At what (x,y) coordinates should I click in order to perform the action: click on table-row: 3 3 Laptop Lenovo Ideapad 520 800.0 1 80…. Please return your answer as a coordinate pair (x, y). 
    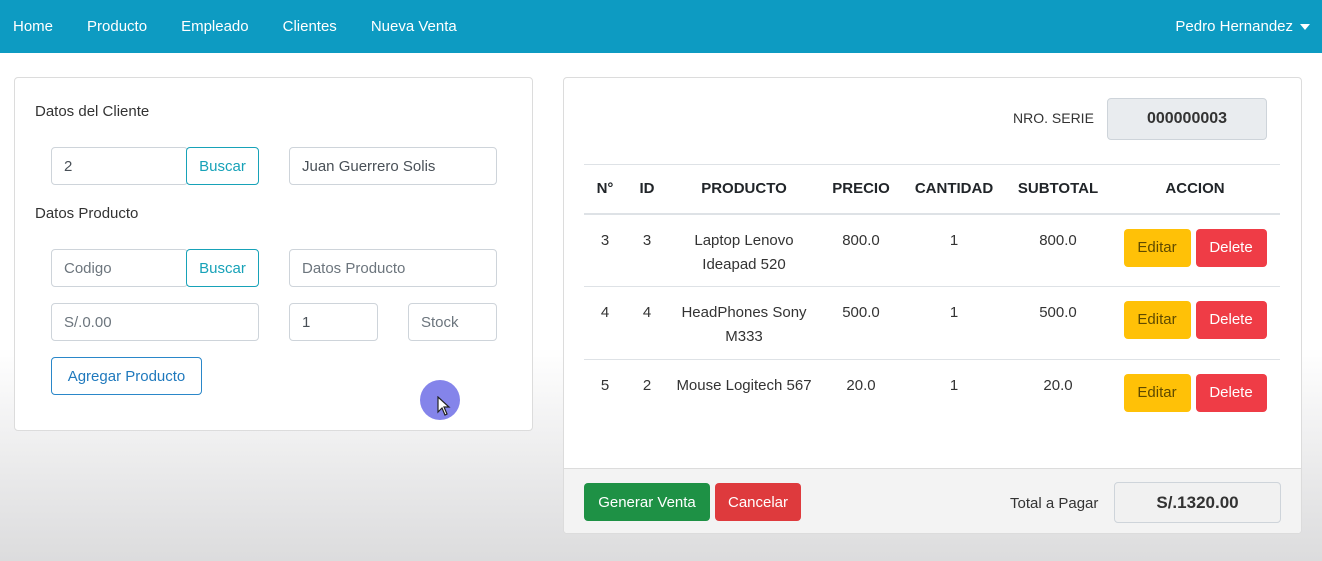
    Looking at the image, I should click on (932, 250).